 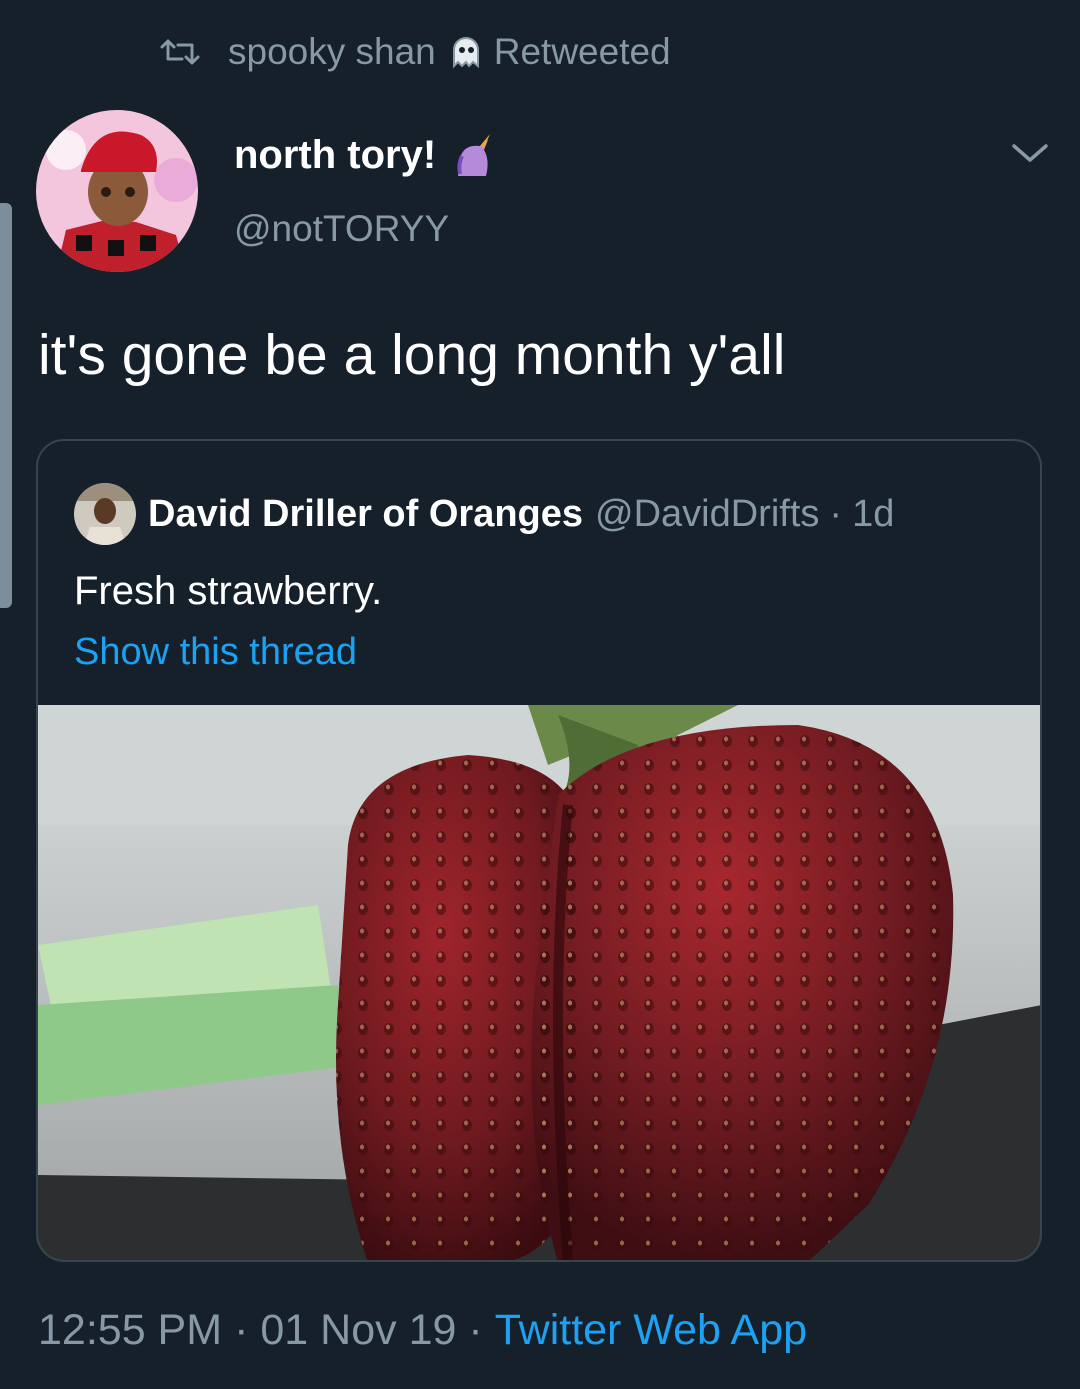 I want to click on quoted-handle: @DavidDrifts, so click(x=707, y=514).